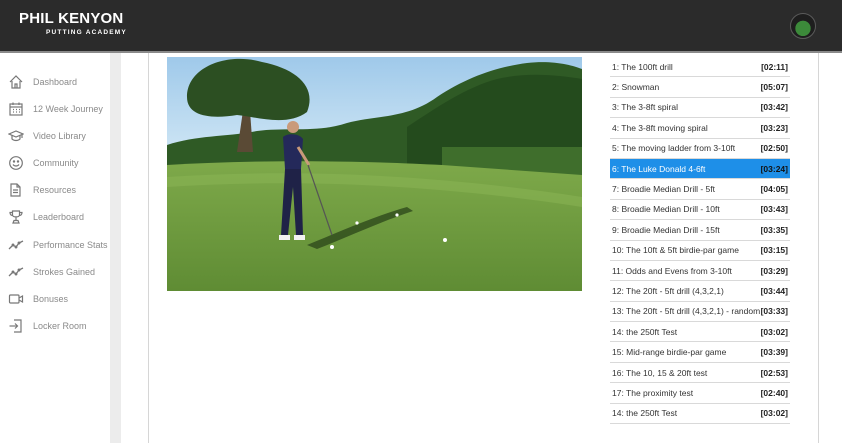 This screenshot has height=443, width=842. I want to click on playlist-item: 8: Broadie Median Drill - 10ft [03:43], so click(700, 210).